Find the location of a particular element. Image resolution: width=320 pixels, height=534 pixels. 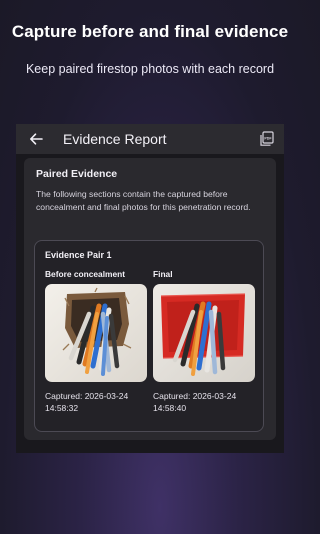

before-concealment-label: Before concealment is located at coordinates (85, 274).